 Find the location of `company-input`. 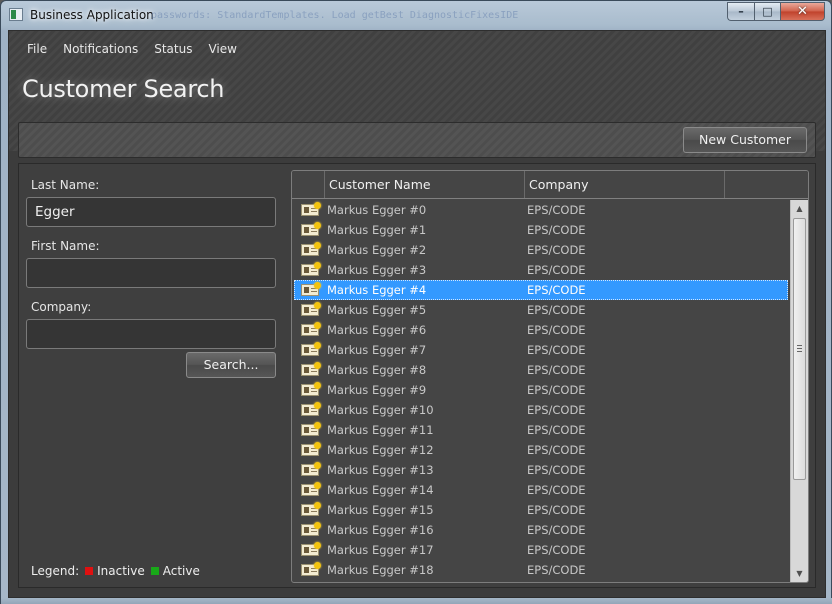

company-input is located at coordinates (151, 334).